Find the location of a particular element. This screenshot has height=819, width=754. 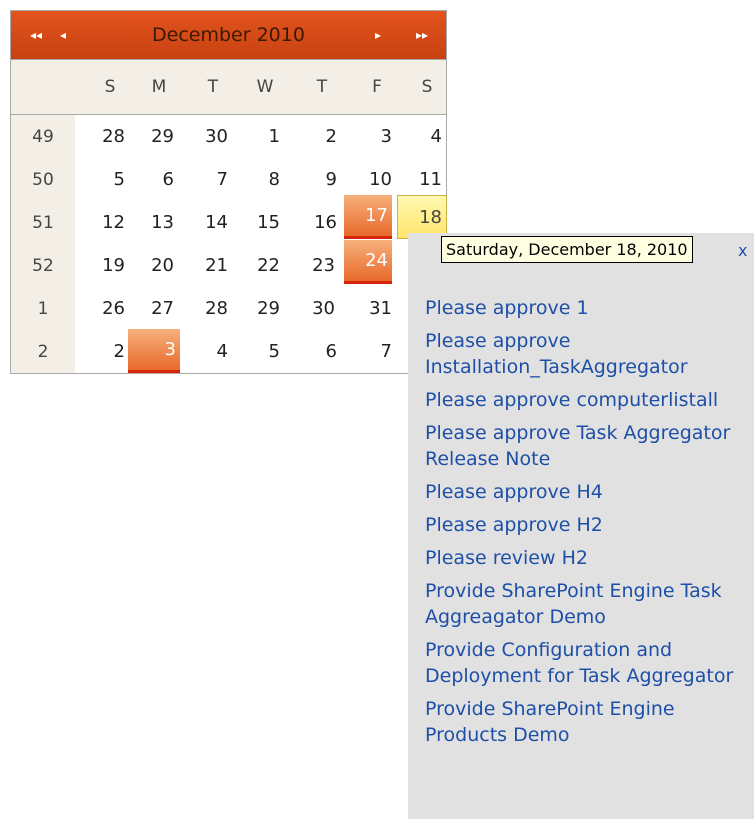

calendar-day: 23 is located at coordinates (320, 265).